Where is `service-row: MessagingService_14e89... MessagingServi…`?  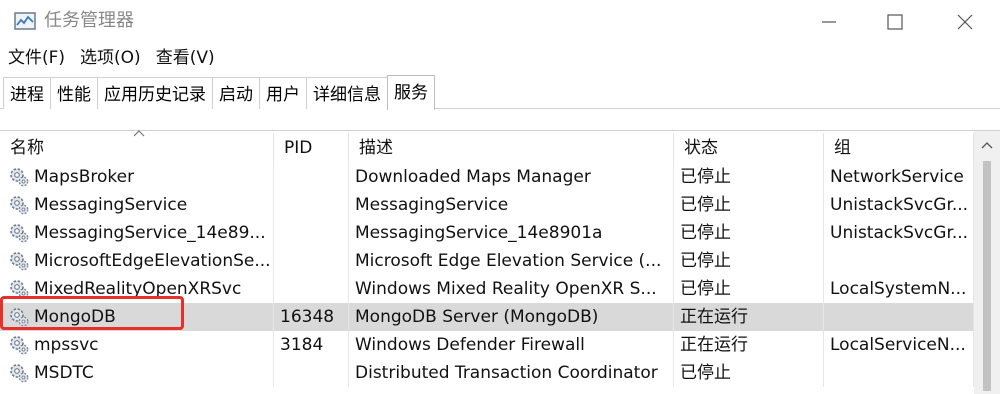 service-row: MessagingService_14e89... MessagingServi… is located at coordinates (487, 233).